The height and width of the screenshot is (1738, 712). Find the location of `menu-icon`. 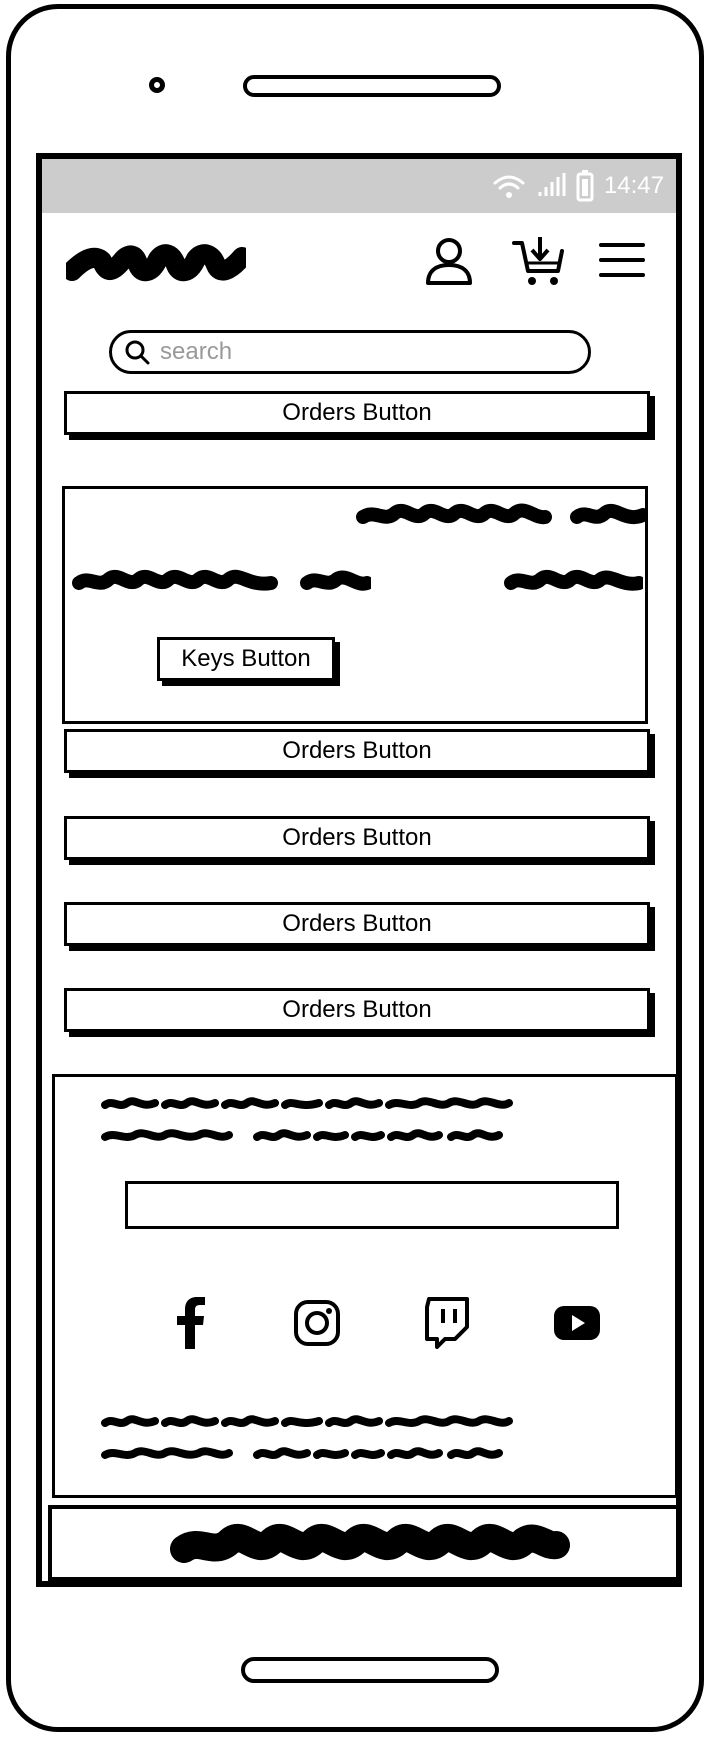

menu-icon is located at coordinates (622, 260).